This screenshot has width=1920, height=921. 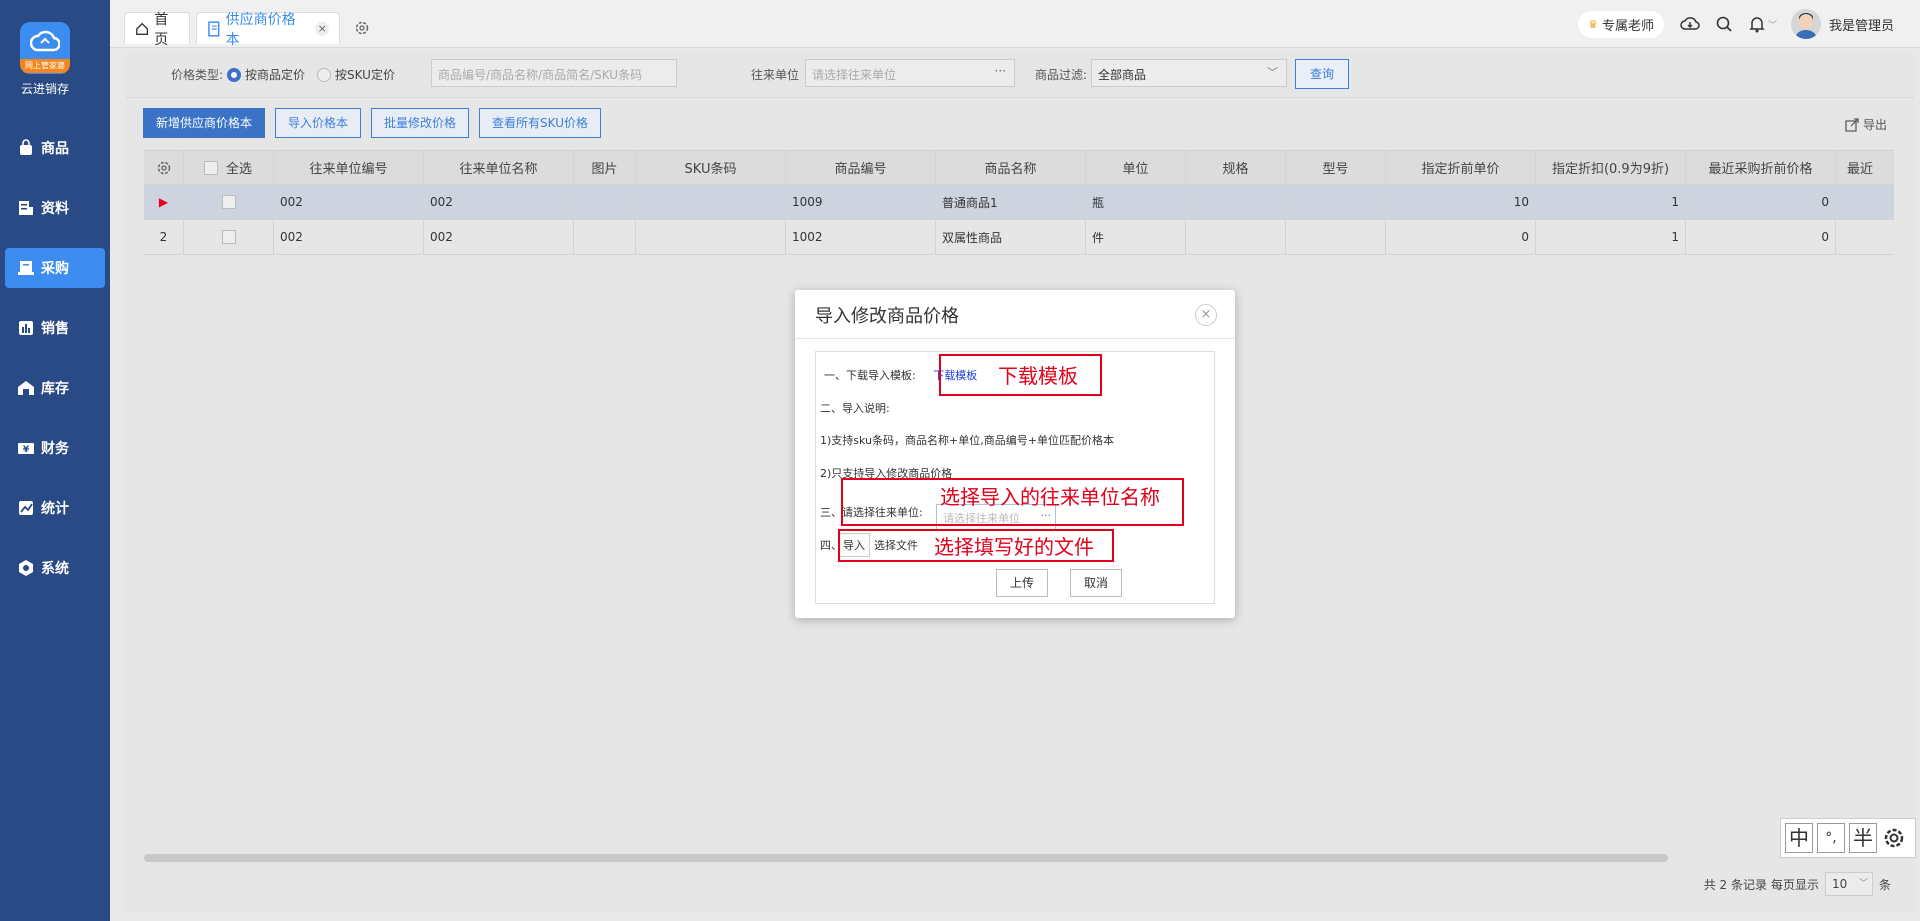 I want to click on horizontal-scrollbar, so click(x=906, y=858).